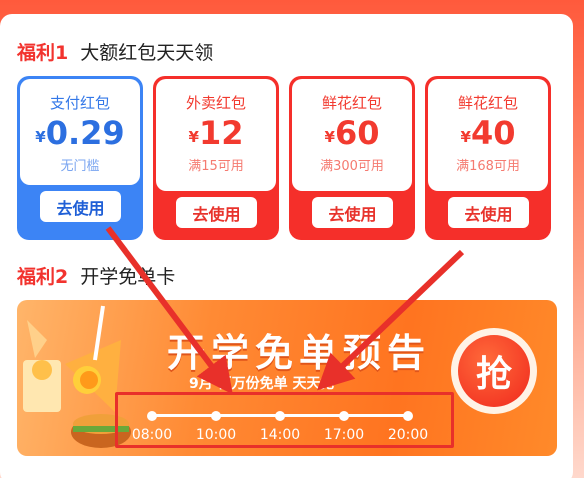  What do you see at coordinates (85, 133) in the screenshot?
I see `amount-value: 0.29` at bounding box center [85, 133].